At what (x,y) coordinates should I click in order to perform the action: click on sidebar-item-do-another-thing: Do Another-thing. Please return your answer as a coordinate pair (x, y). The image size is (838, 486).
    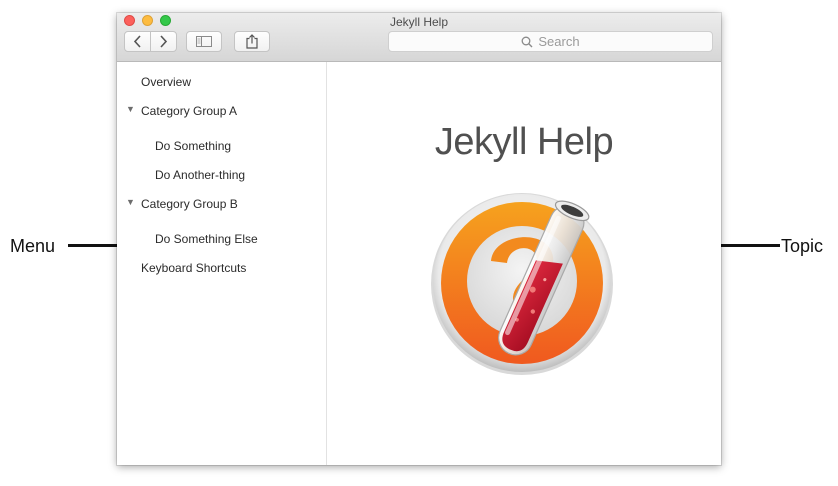
    Looking at the image, I should click on (200, 175).